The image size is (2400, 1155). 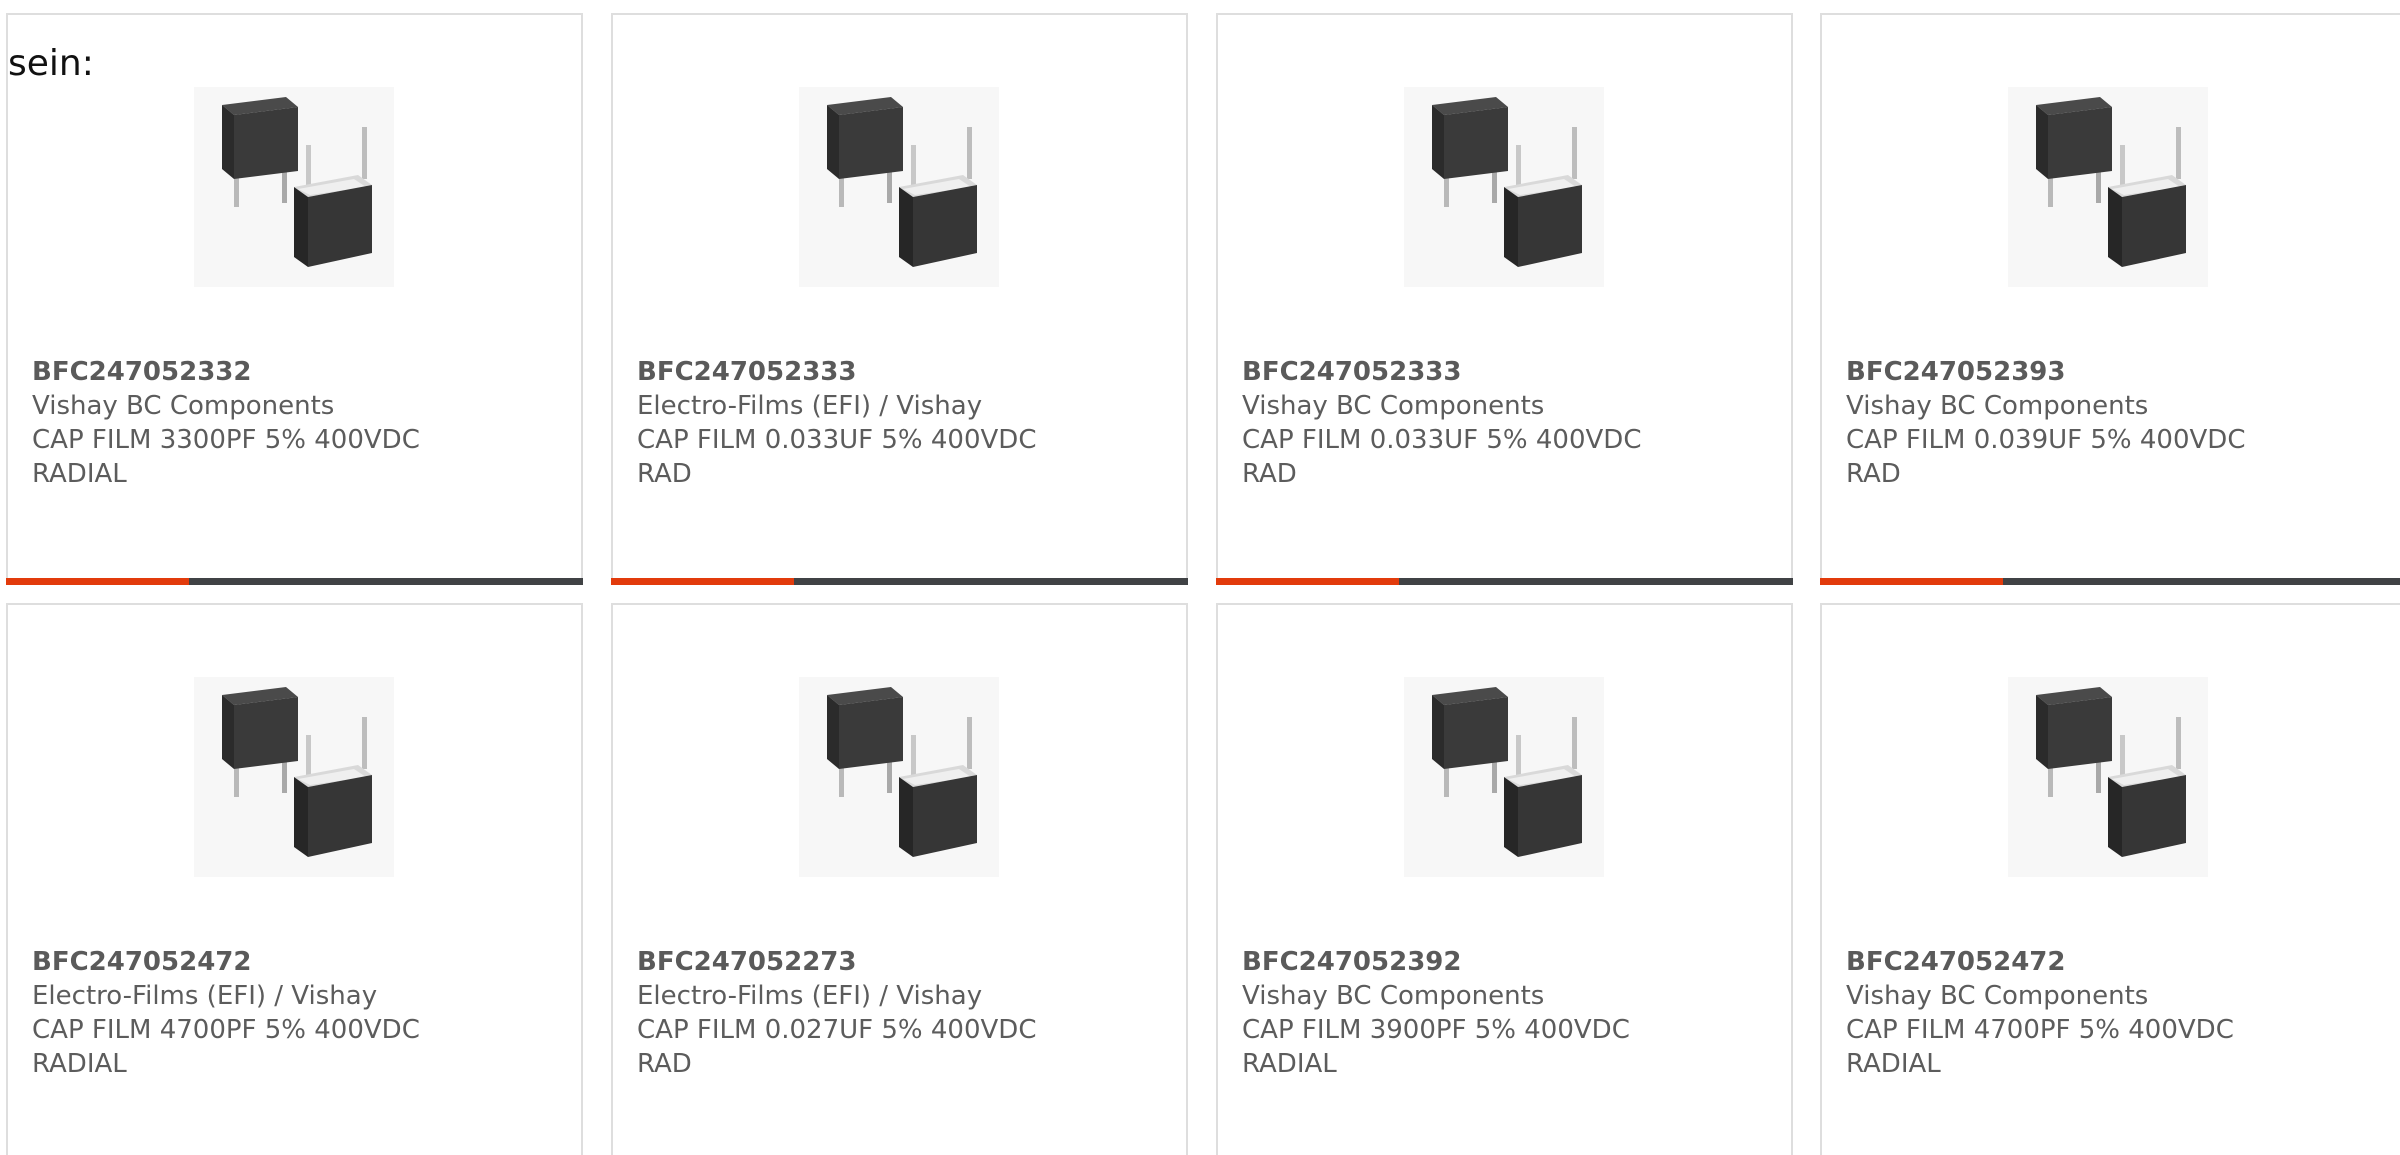 What do you see at coordinates (296, 372) in the screenshot?
I see `part-number: BFC247052332` at bounding box center [296, 372].